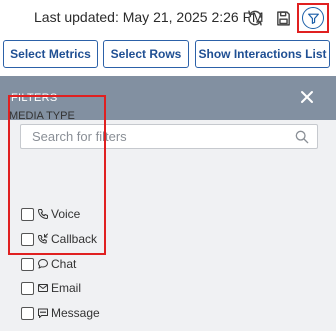 The image size is (336, 331). Describe the element at coordinates (146, 54) in the screenshot. I see `select-rows-button: Select Rows` at that location.